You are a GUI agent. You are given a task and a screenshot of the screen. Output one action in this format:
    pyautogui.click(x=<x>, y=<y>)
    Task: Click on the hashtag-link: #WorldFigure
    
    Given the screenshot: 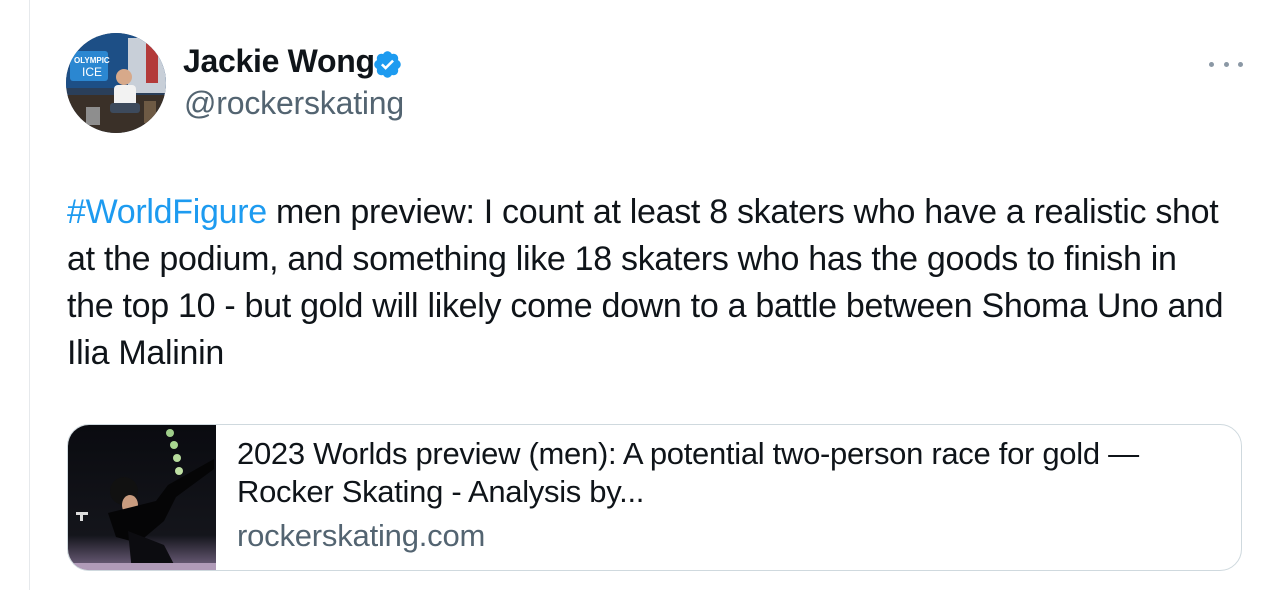 What is the action you would take?
    pyautogui.click(x=167, y=212)
    